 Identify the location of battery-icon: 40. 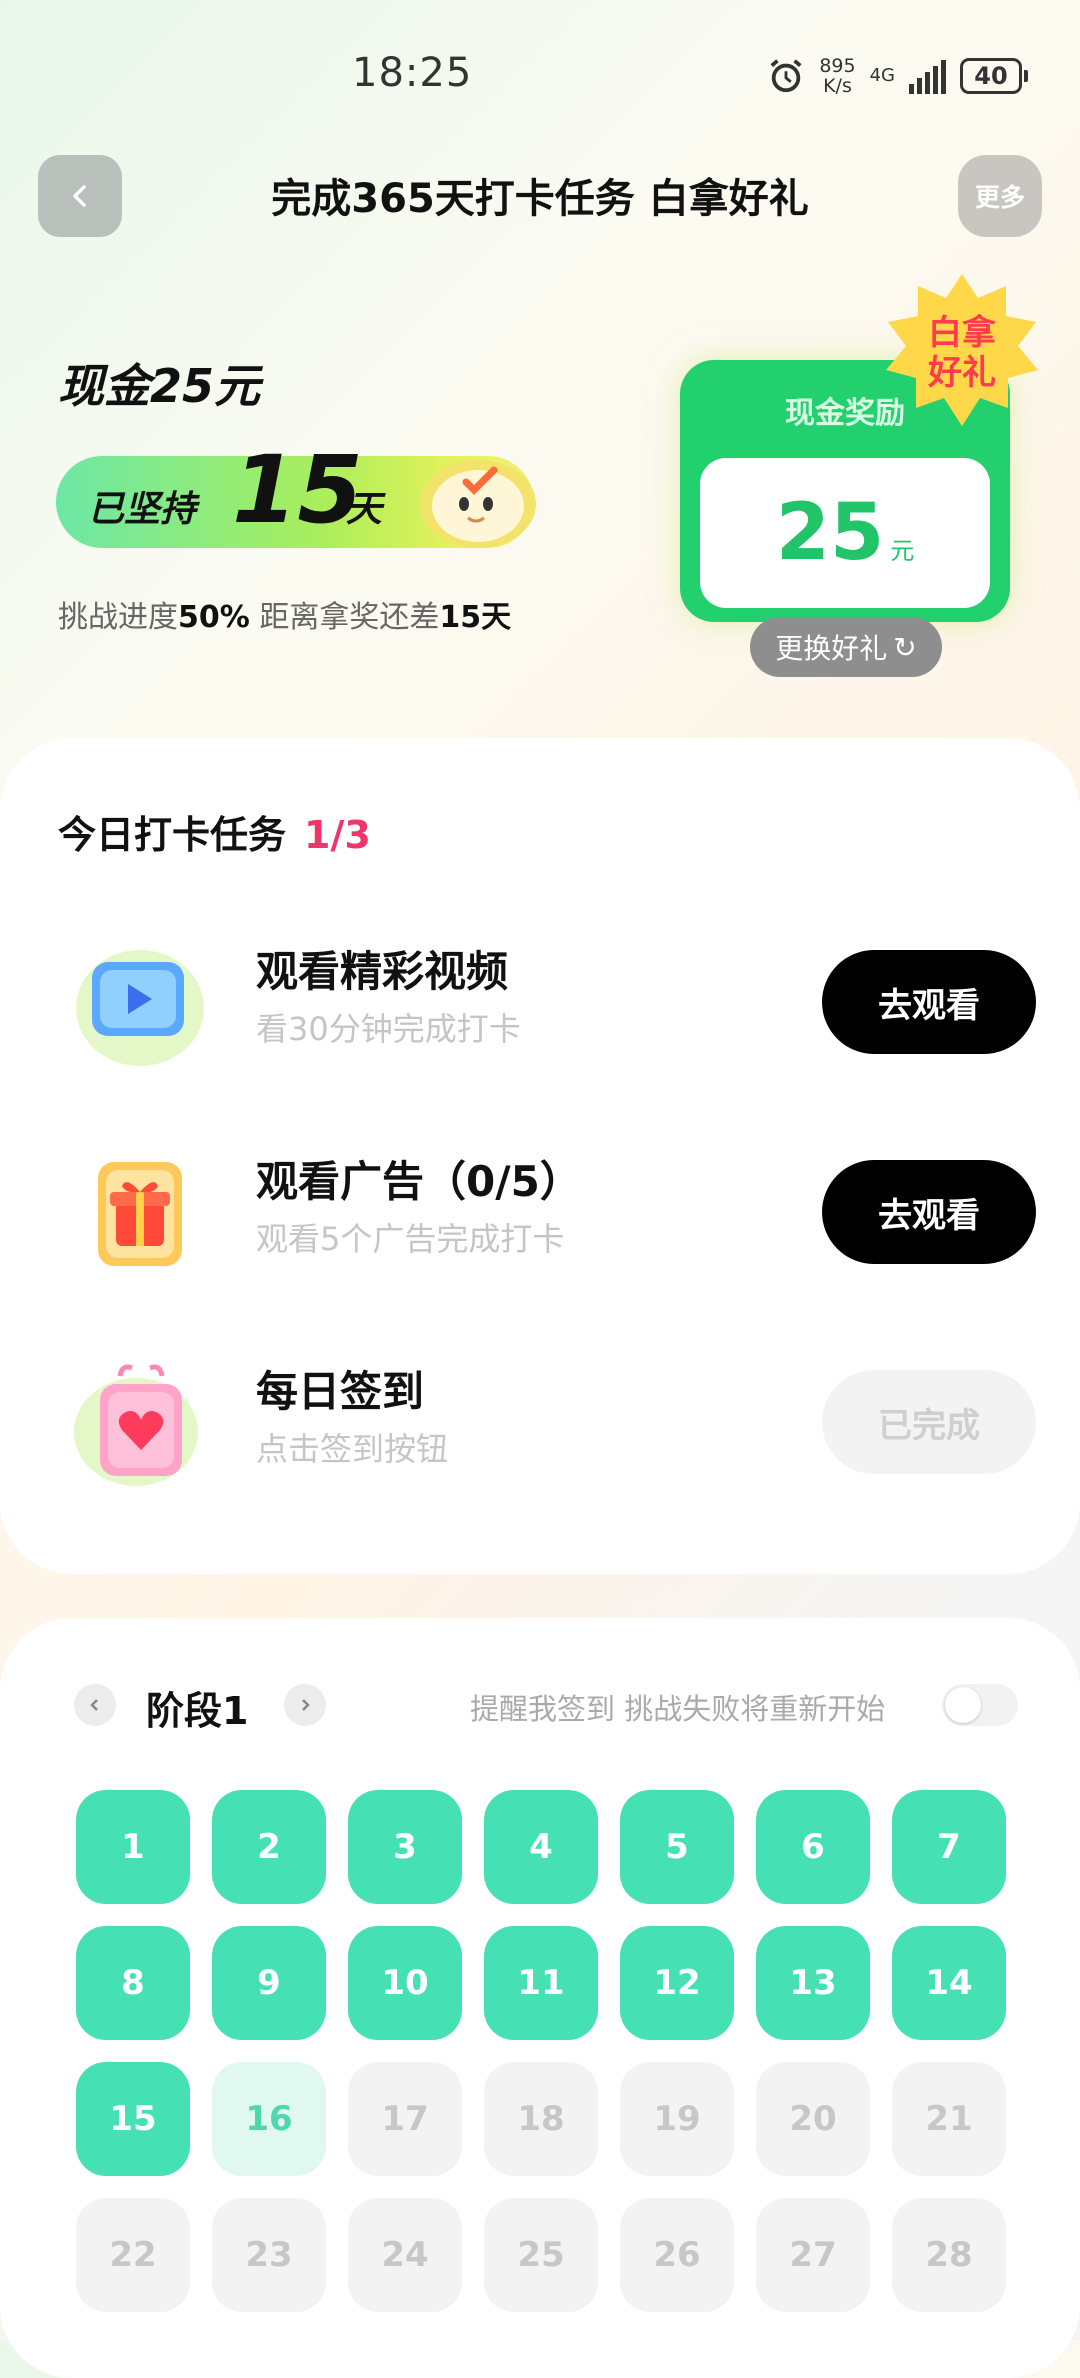
(994, 76).